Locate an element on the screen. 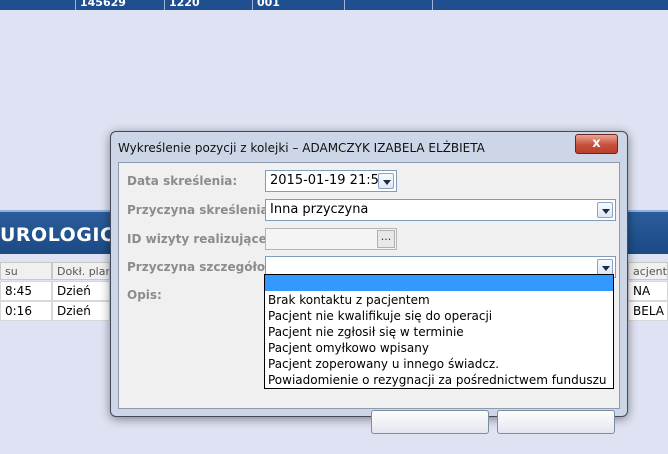 Image resolution: width=668 pixels, height=454 pixels. label-id-wizyty: ID wizyty realizującej: is located at coordinates (201, 239).